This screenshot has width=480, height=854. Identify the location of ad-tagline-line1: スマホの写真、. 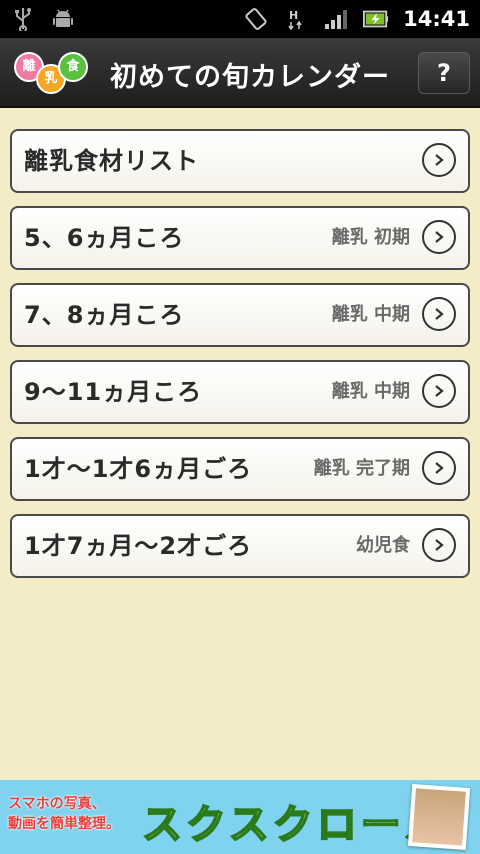
(57, 804).